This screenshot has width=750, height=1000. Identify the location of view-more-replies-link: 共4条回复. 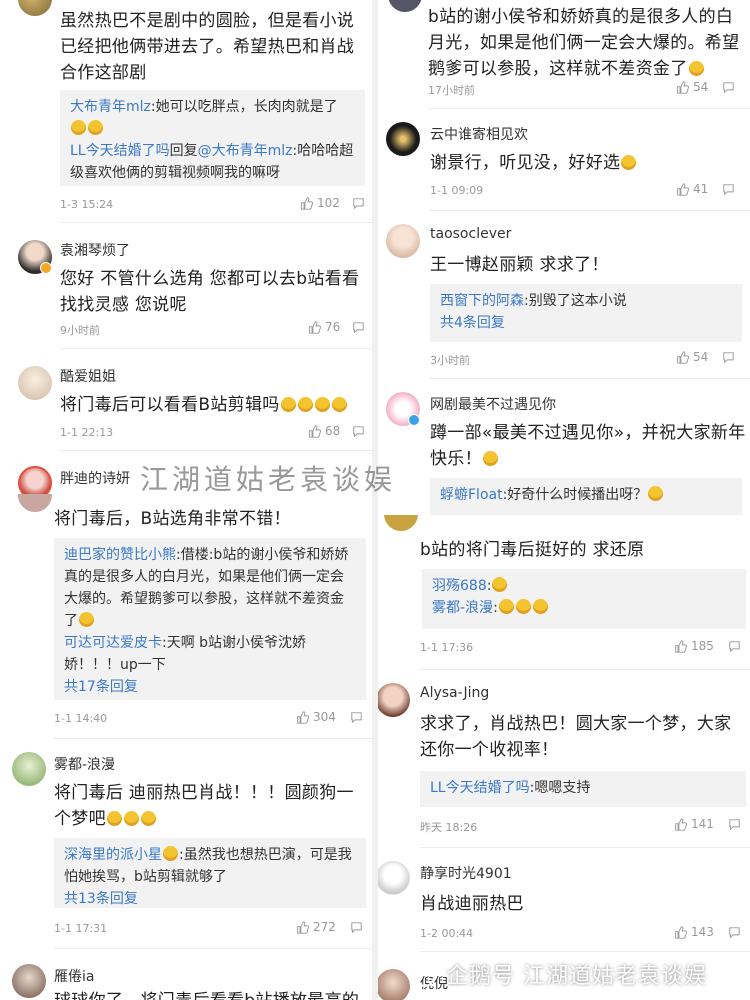
(586, 323).